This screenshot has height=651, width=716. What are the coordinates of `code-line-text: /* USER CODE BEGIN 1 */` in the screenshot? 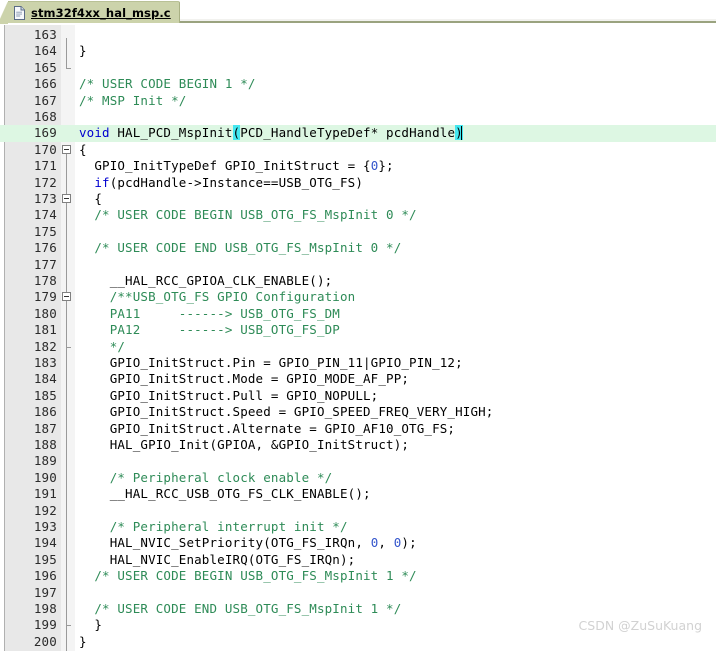 It's located at (167, 84).